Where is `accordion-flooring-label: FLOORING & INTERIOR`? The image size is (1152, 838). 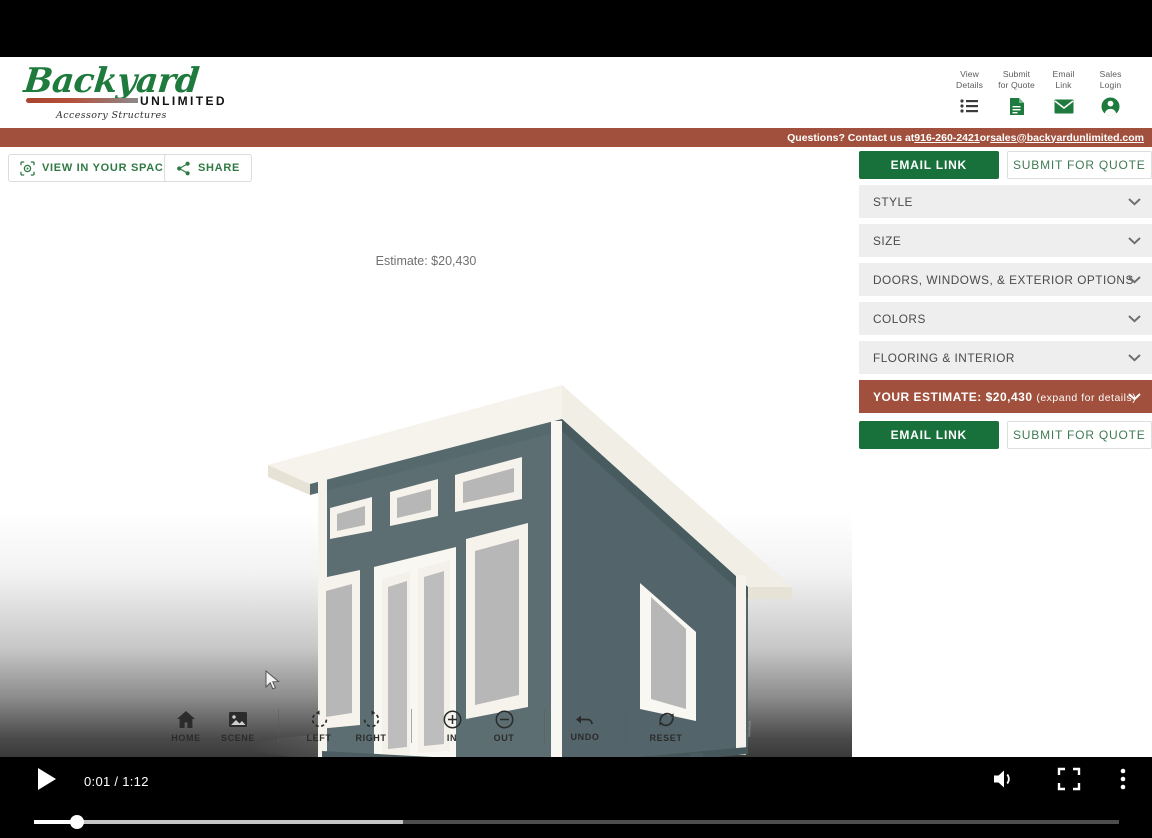 accordion-flooring-label: FLOORING & INTERIOR is located at coordinates (944, 357).